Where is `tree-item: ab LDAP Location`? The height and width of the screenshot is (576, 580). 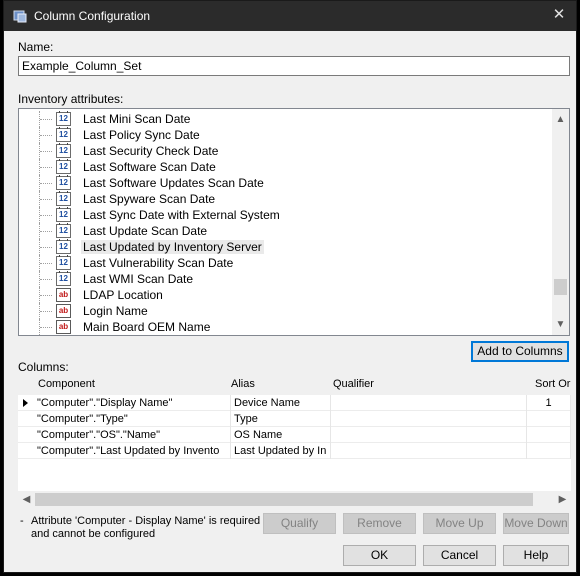 tree-item: ab LDAP Location is located at coordinates (285, 295).